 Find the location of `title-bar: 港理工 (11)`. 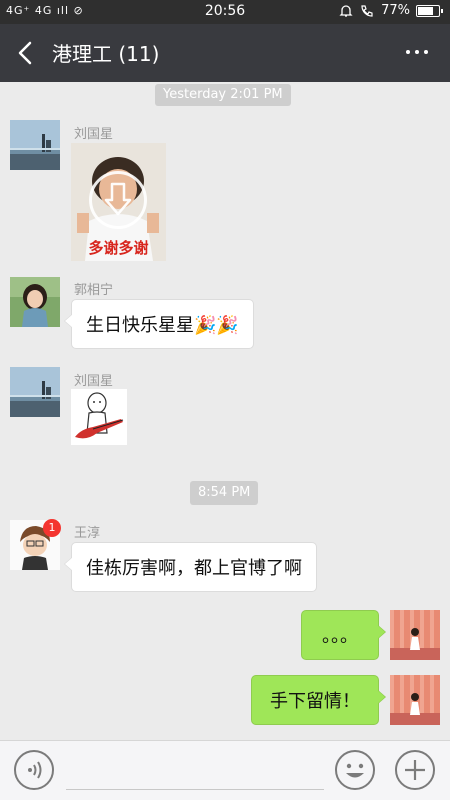

title-bar: 港理工 (11) is located at coordinates (225, 53).